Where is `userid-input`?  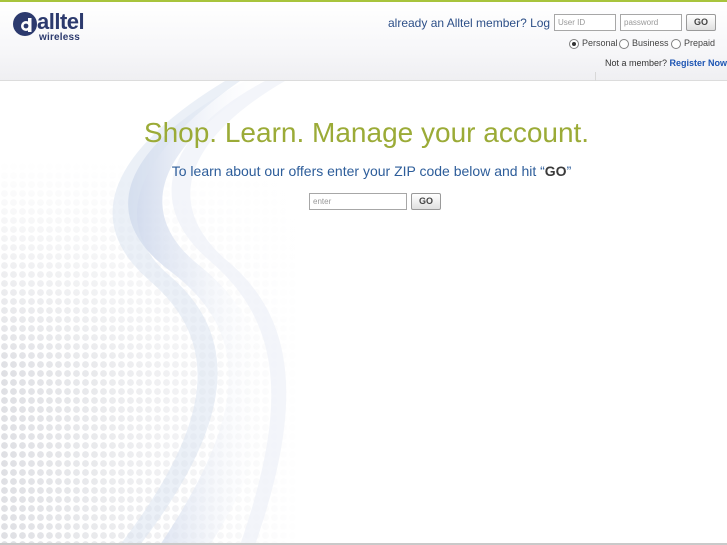 userid-input is located at coordinates (585, 22).